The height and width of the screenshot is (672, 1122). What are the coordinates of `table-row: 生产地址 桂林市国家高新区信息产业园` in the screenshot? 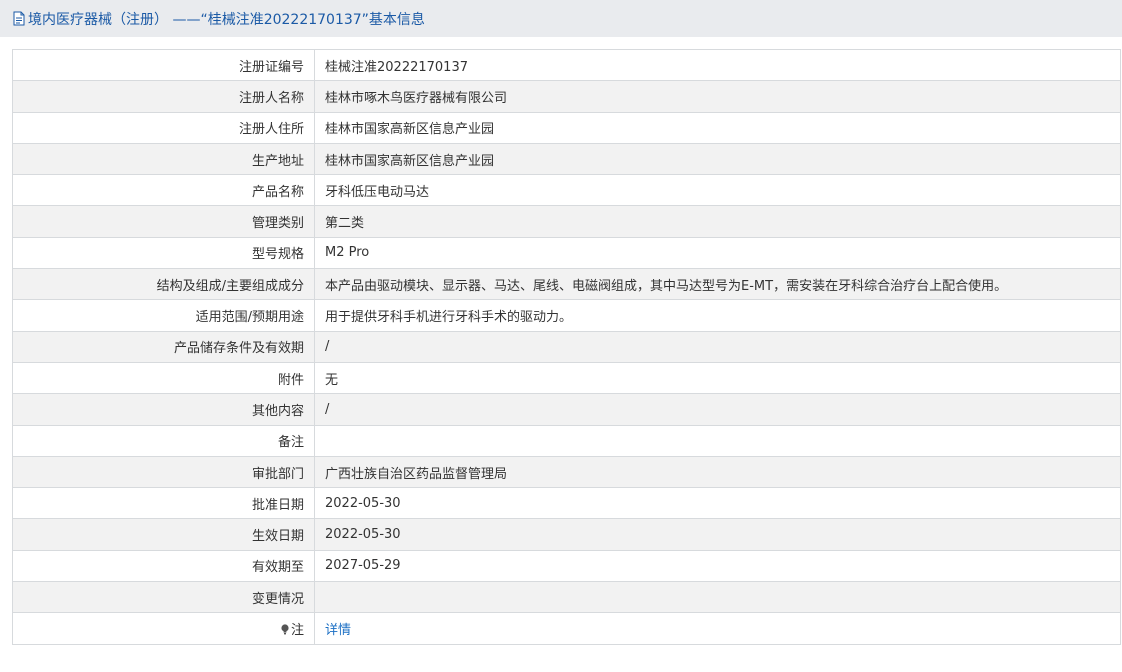 It's located at (566, 159).